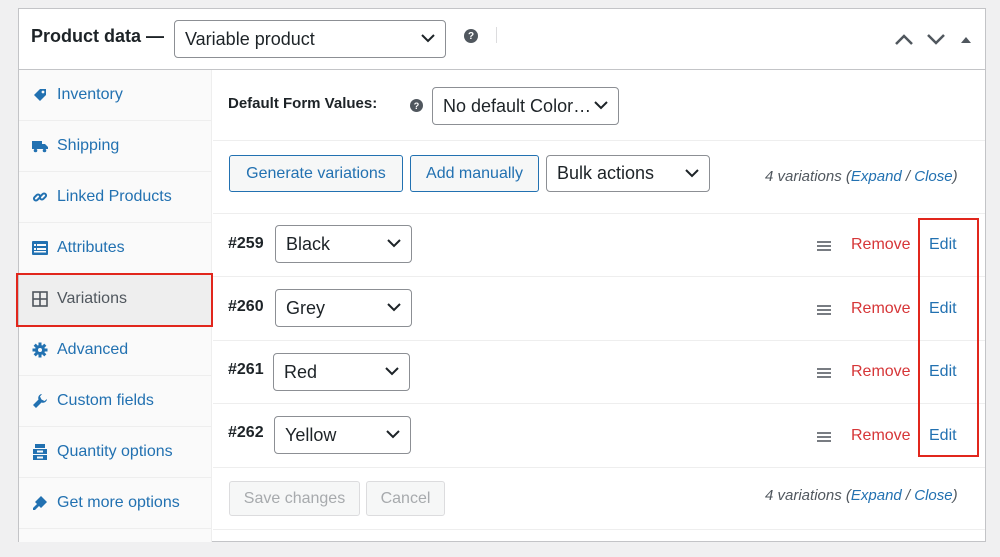 This screenshot has width=1000, height=557. What do you see at coordinates (294, 498) in the screenshot?
I see `save-changes-button: Save changes` at bounding box center [294, 498].